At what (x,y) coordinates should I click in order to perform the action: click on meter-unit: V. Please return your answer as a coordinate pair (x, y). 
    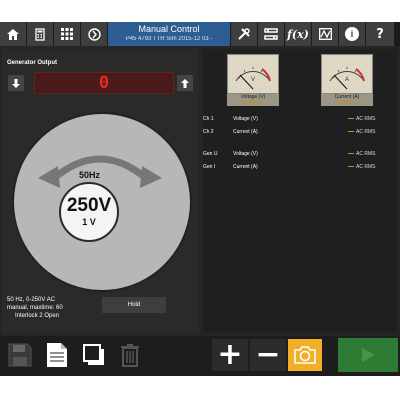
    Looking at the image, I should click on (253, 80).